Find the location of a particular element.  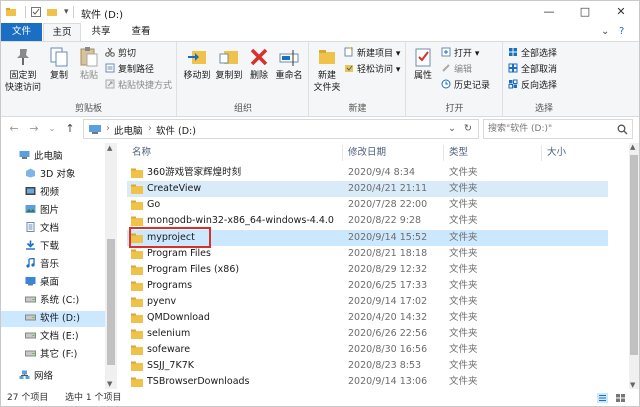

ribbon-expand-icon: ⌄ is located at coordinates (605, 31).